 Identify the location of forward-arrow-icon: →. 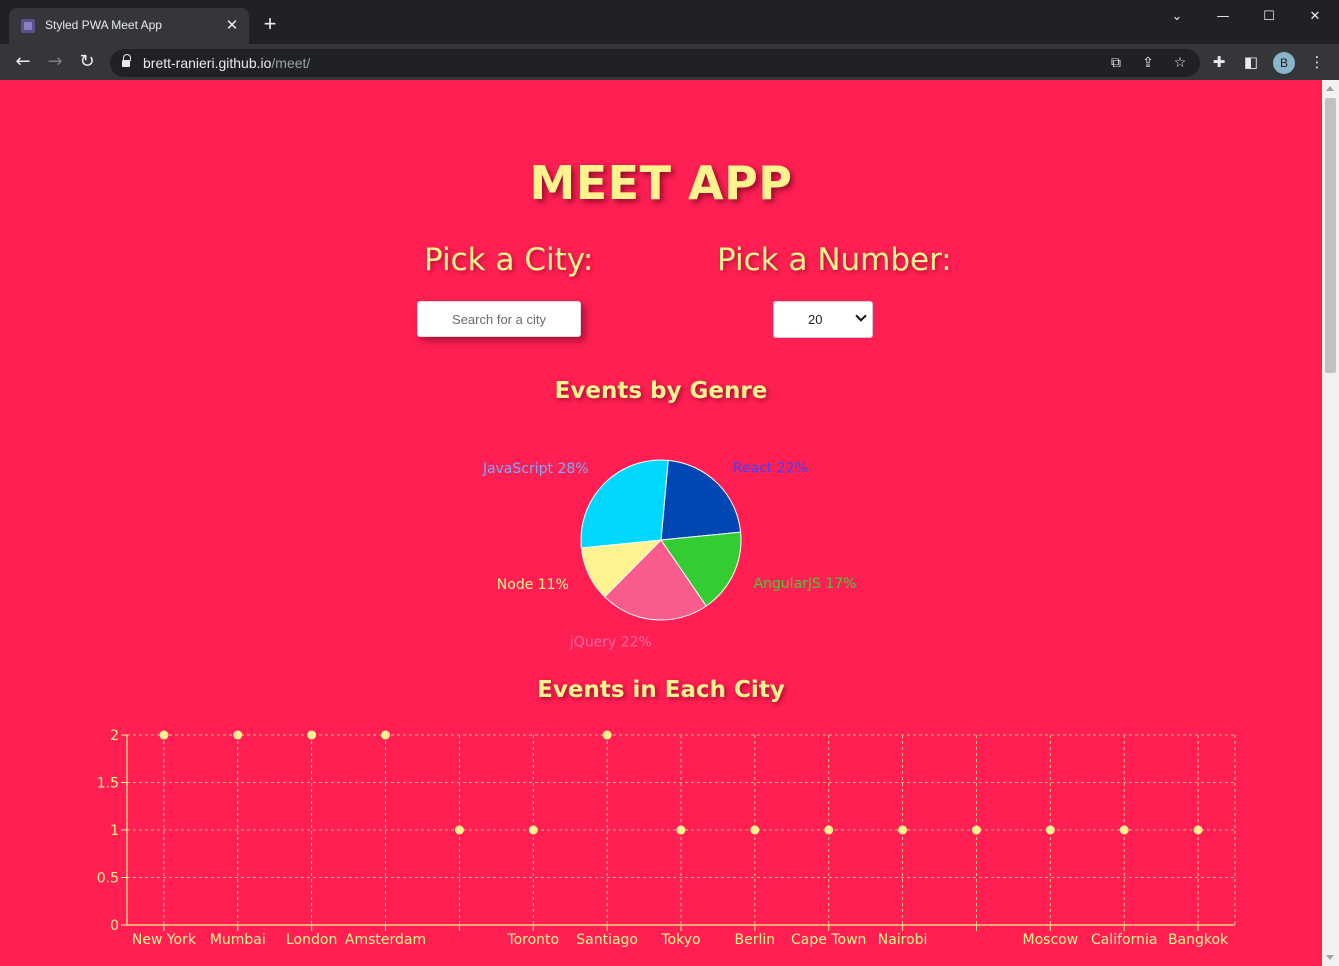
(55, 62).